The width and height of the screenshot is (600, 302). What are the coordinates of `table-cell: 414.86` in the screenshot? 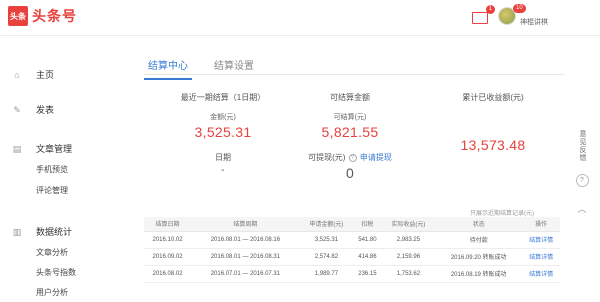 It's located at (367, 257).